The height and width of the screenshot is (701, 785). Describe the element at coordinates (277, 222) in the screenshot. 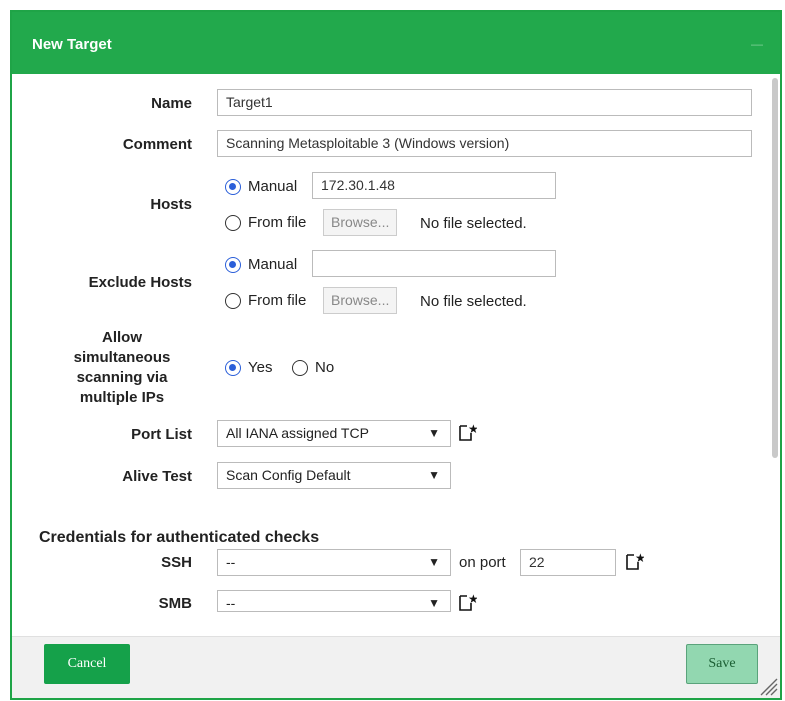

I see `hosts-file-label: From file` at that location.